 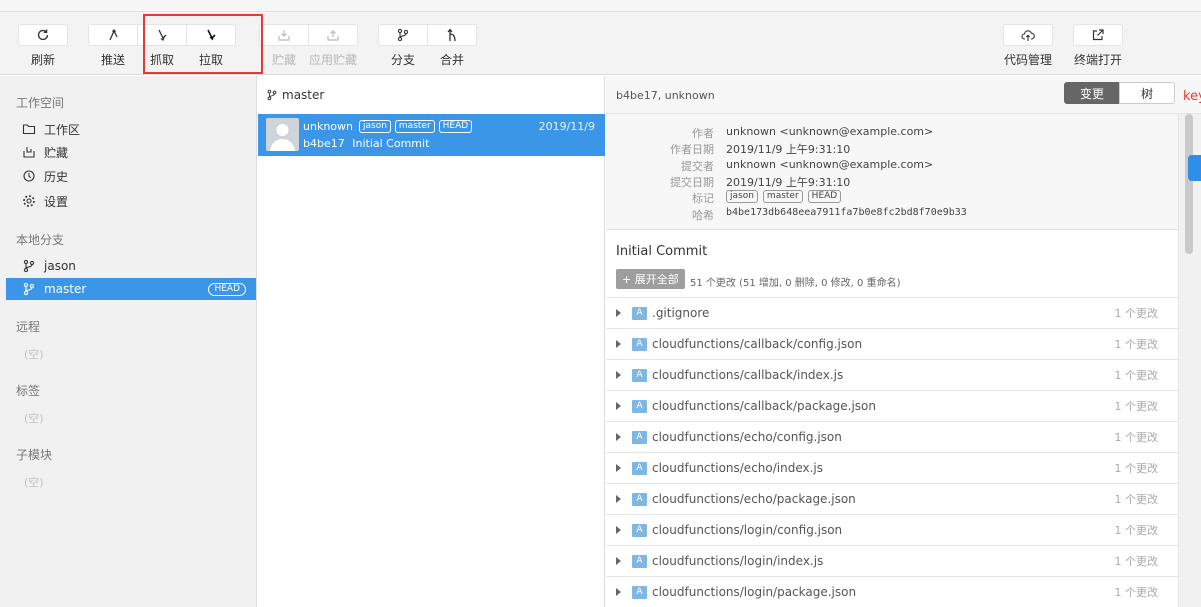 I want to click on refresh-button, so click(x=43, y=35).